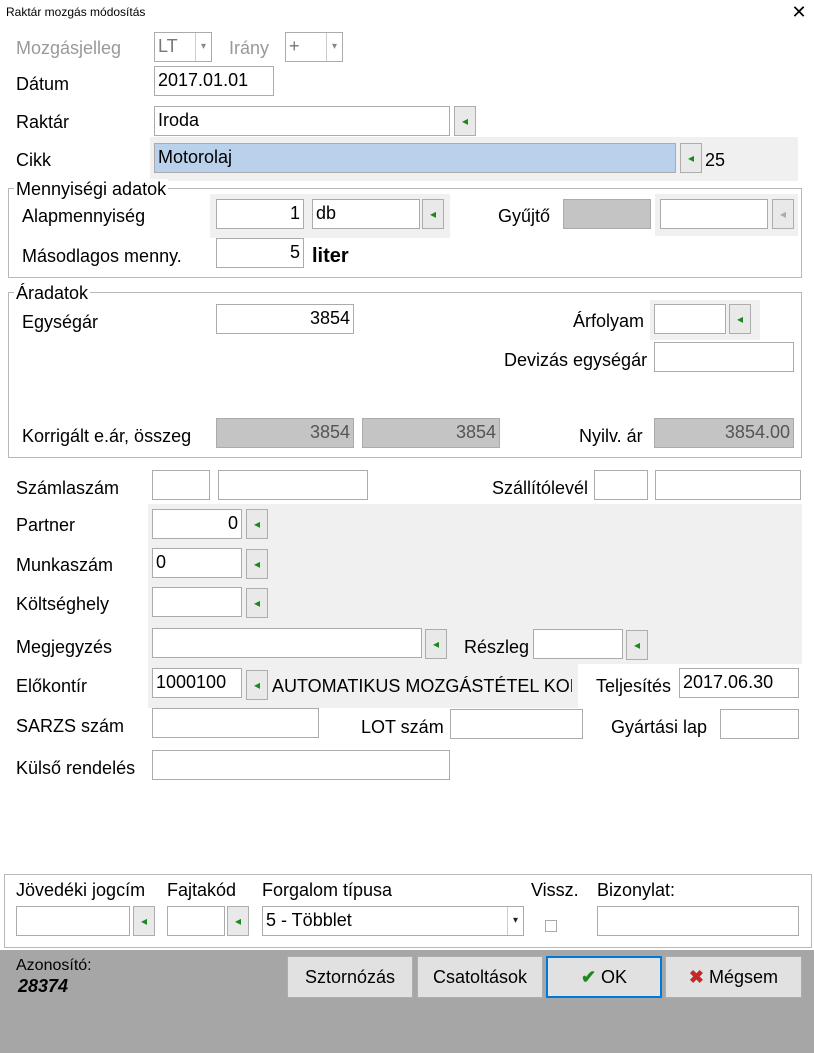 This screenshot has height=1053, width=814. What do you see at coordinates (759, 724) in the screenshot?
I see `gyartasi-field` at bounding box center [759, 724].